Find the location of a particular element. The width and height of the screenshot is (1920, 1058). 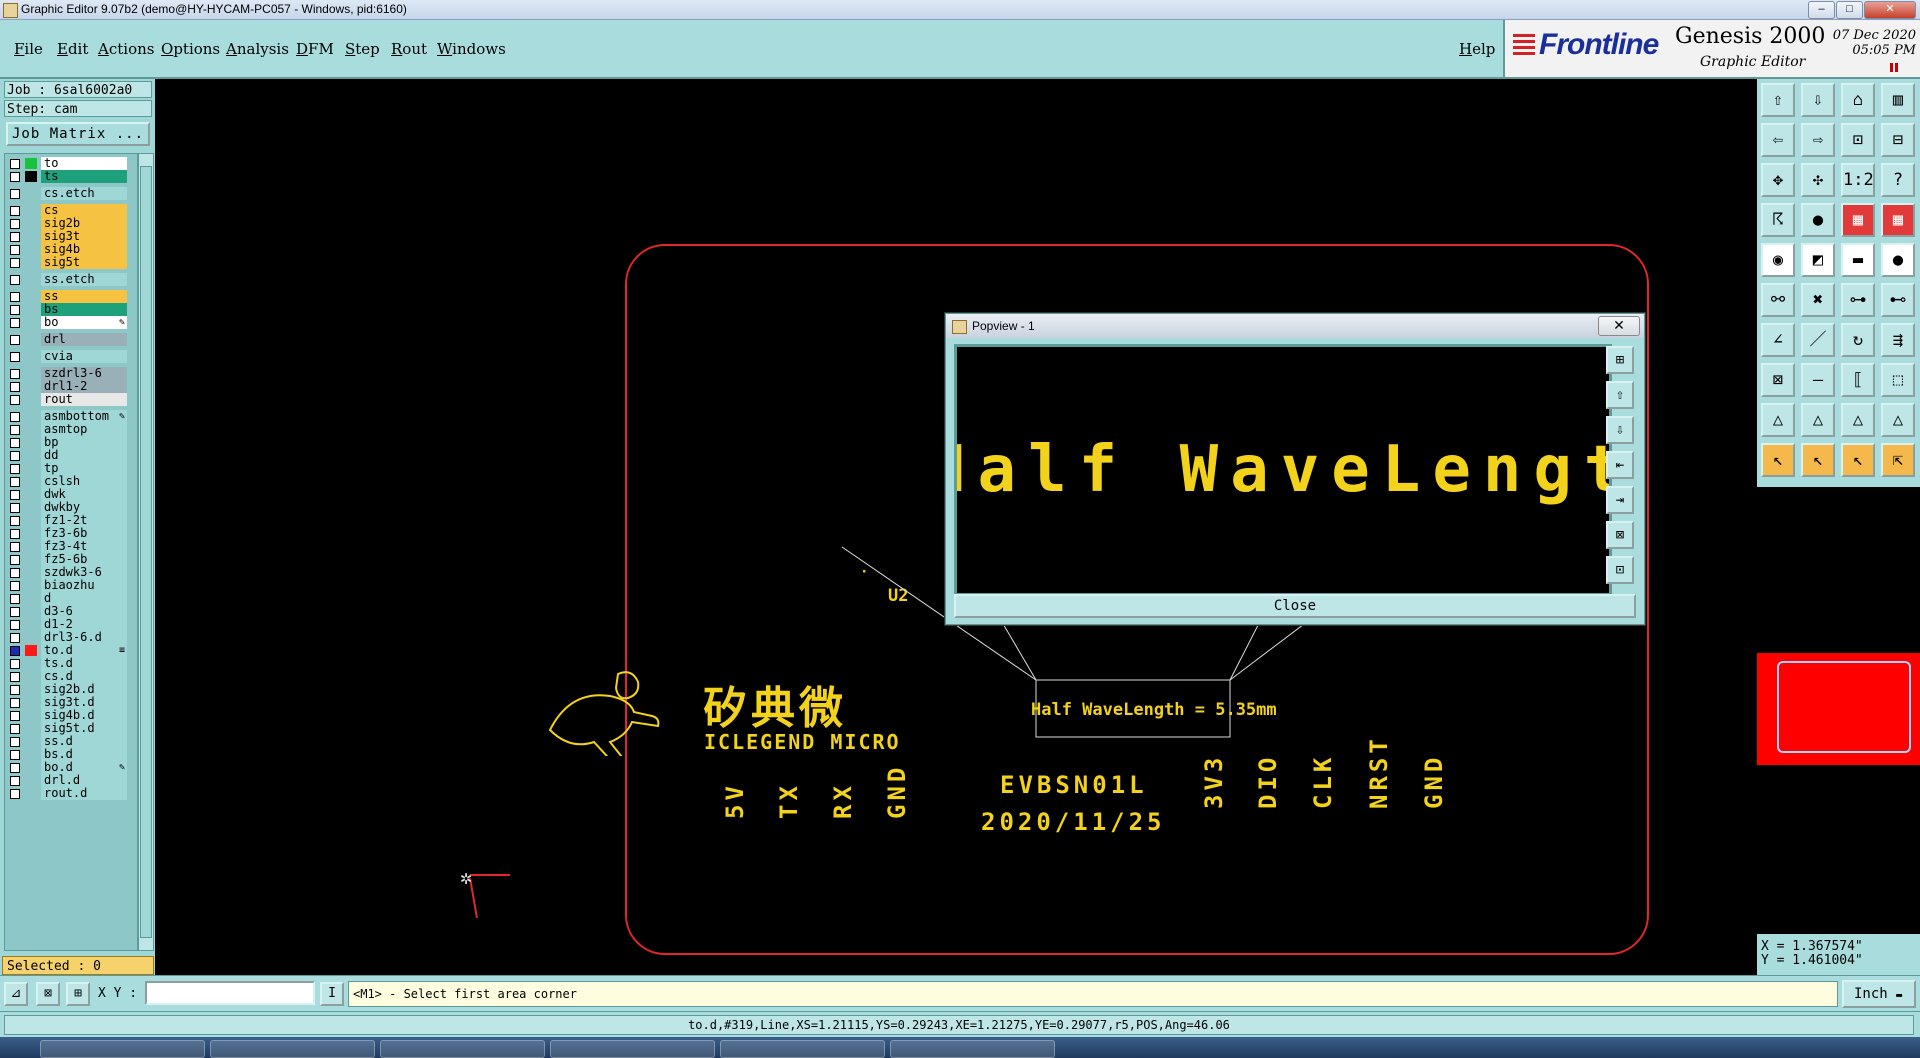

layer-name: cvia is located at coordinates (84, 356).